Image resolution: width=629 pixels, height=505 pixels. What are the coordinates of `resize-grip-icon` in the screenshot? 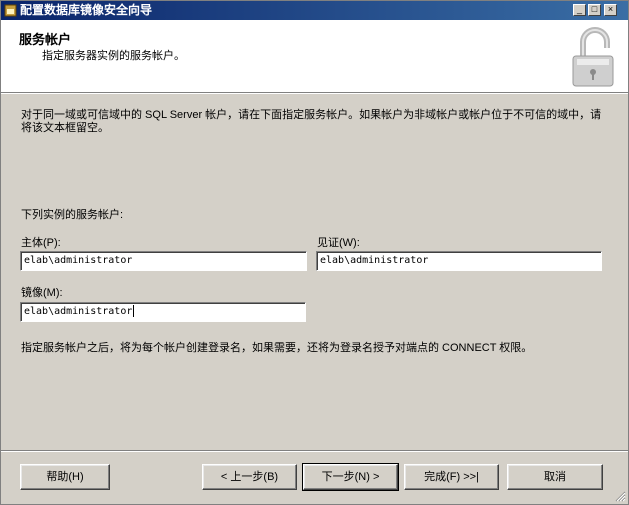 It's located at (620, 496).